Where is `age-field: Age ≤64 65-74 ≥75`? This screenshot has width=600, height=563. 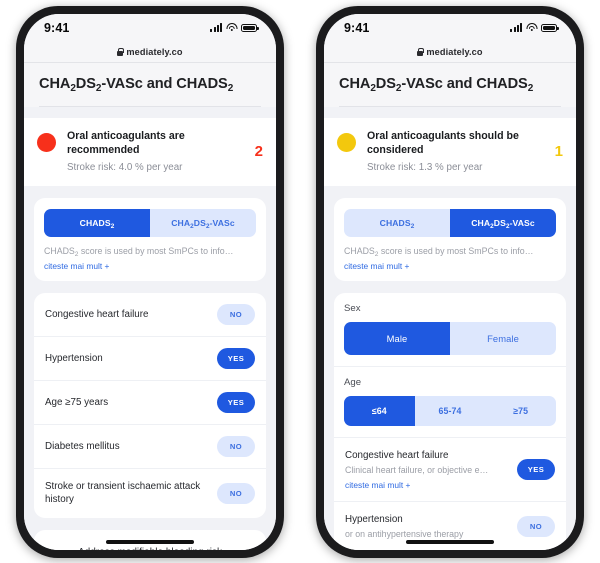
age-field: Age ≤64 65-74 ≥75 is located at coordinates (450, 402).